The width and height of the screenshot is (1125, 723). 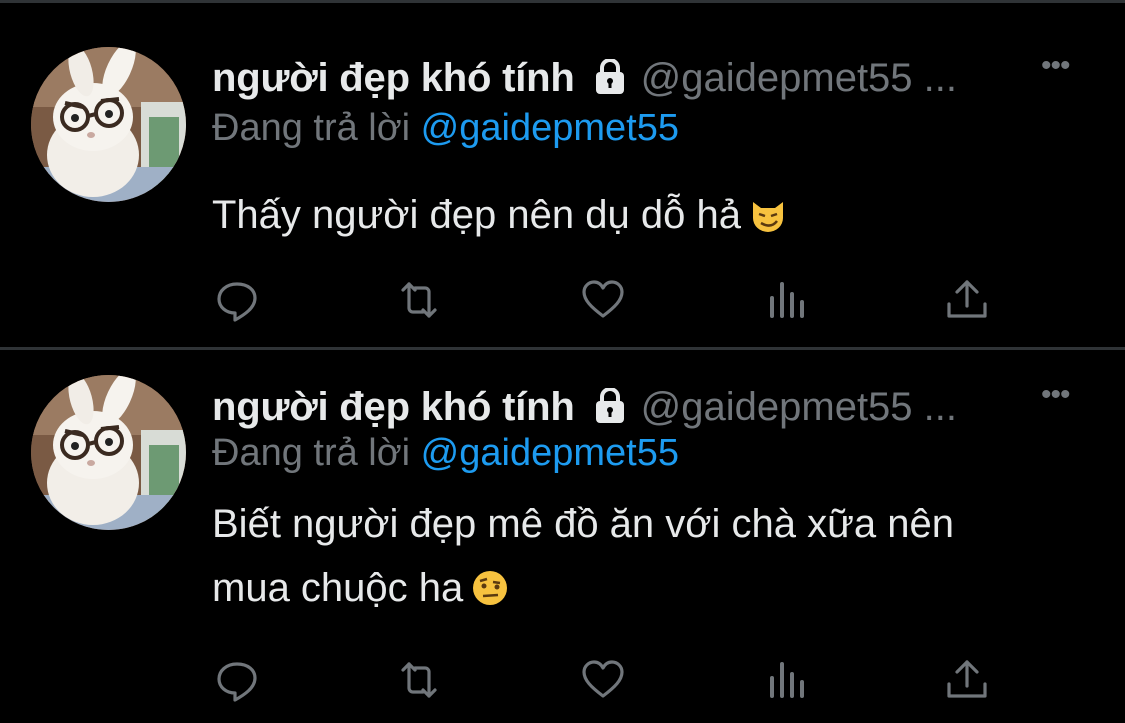 I want to click on tweet-text: Thấy người đẹp nên dụ dỗ hả, so click(x=642, y=218).